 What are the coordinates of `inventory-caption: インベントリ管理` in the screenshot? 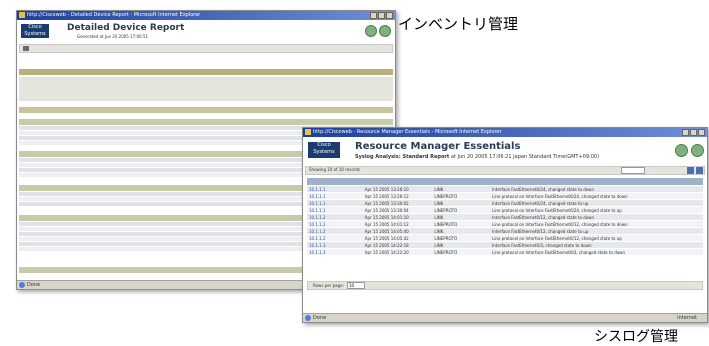 It's located at (458, 24).